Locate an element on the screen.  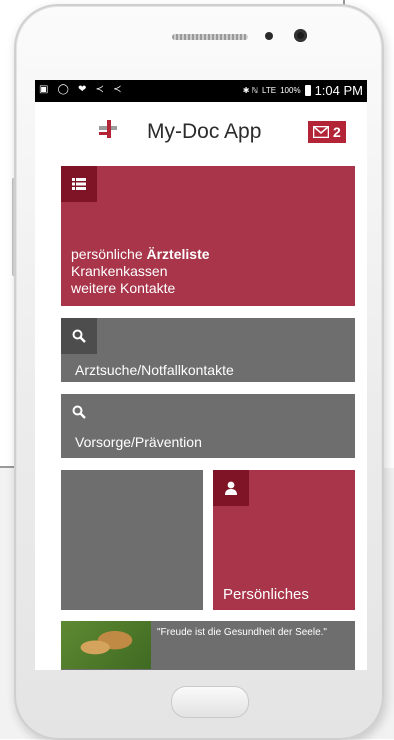
signal-label: LTE is located at coordinates (269, 90).